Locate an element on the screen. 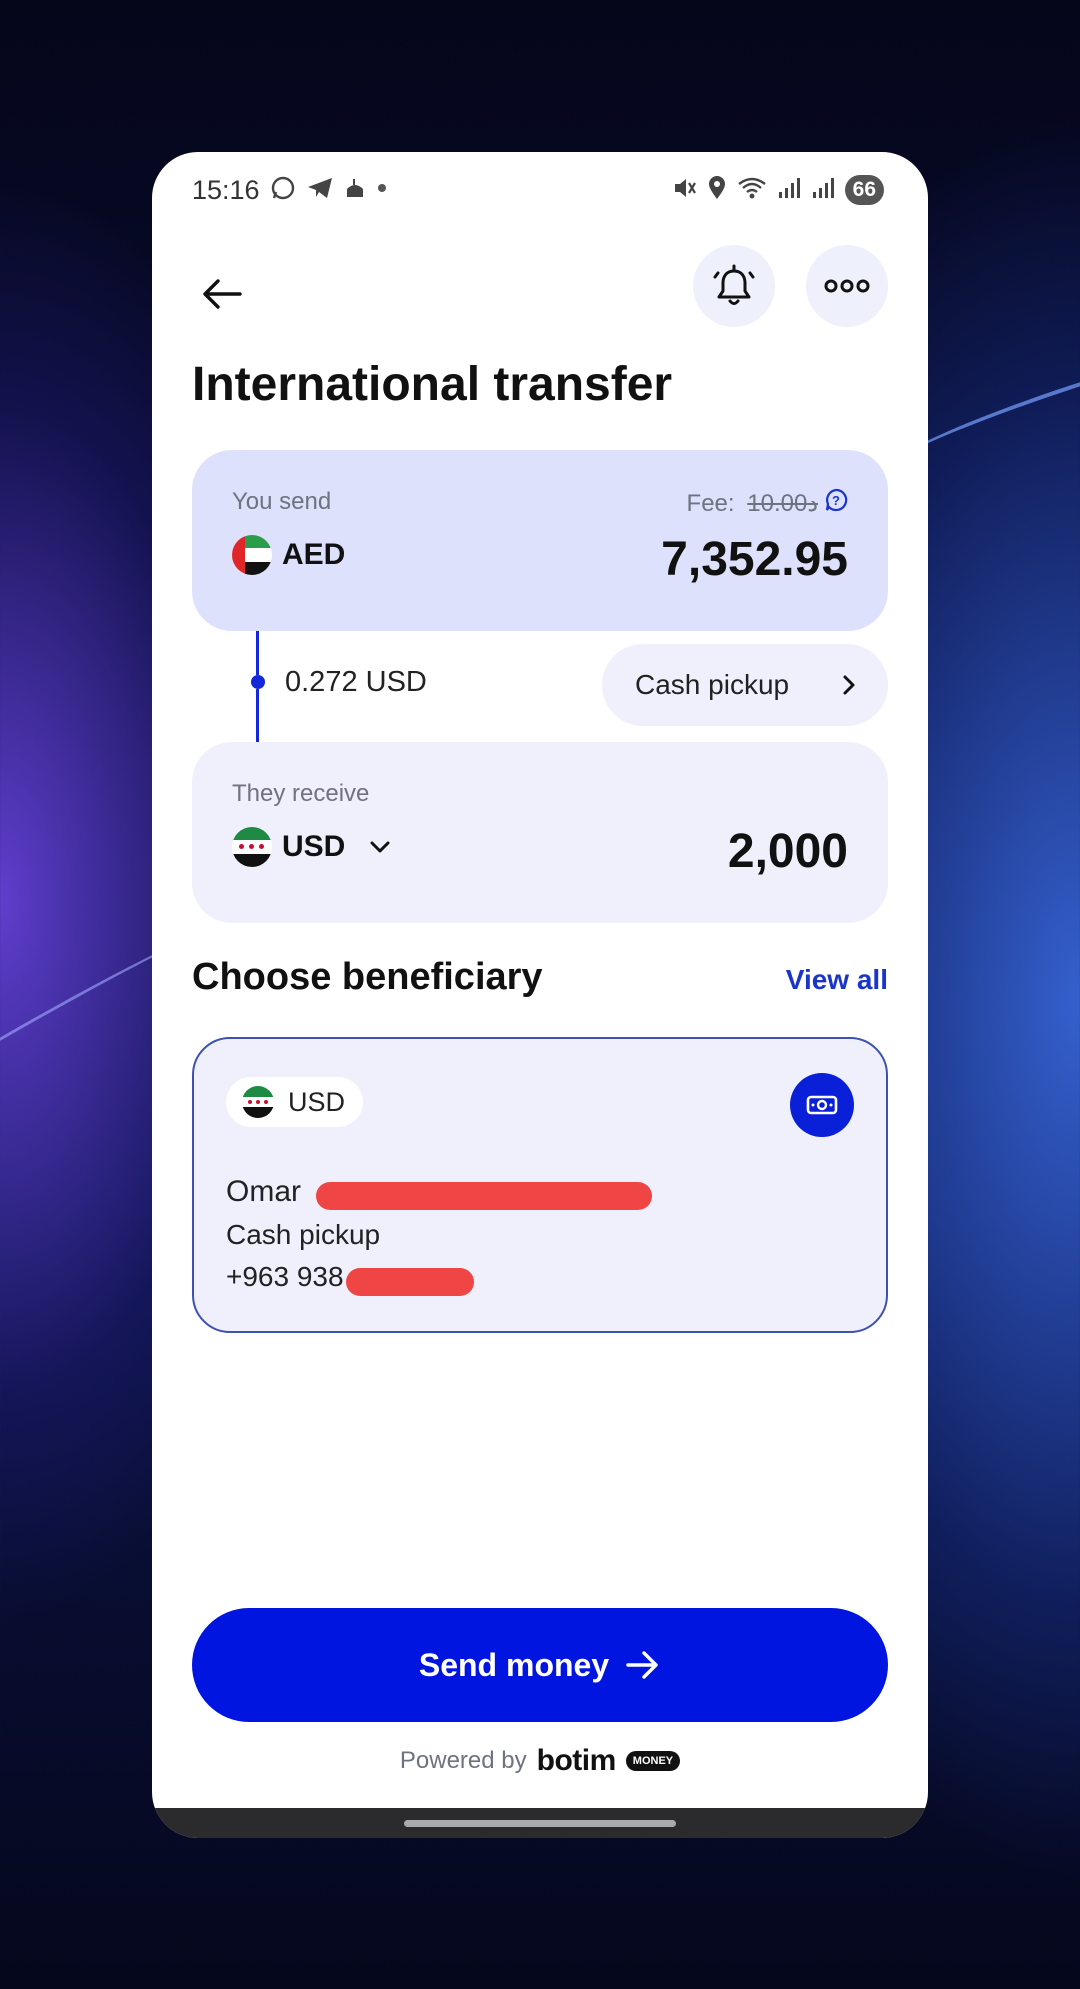 The width and height of the screenshot is (1080, 1989). bell-icon is located at coordinates (734, 284).